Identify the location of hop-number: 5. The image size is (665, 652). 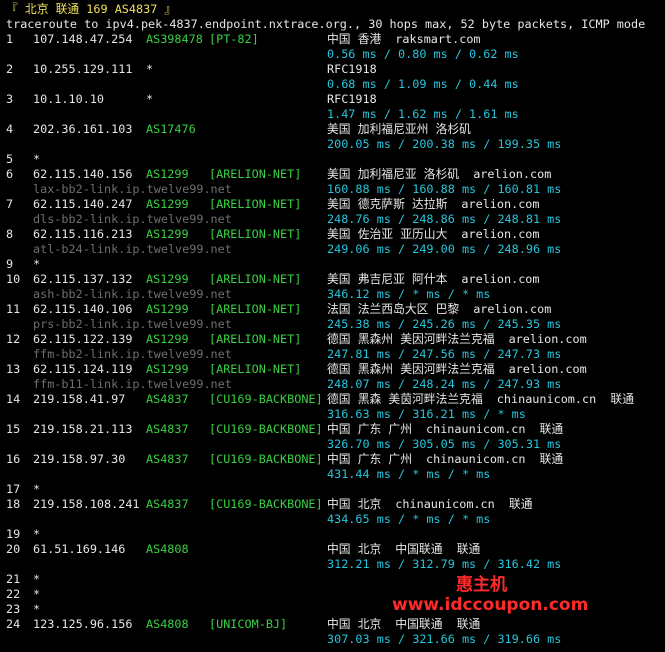
(10, 159).